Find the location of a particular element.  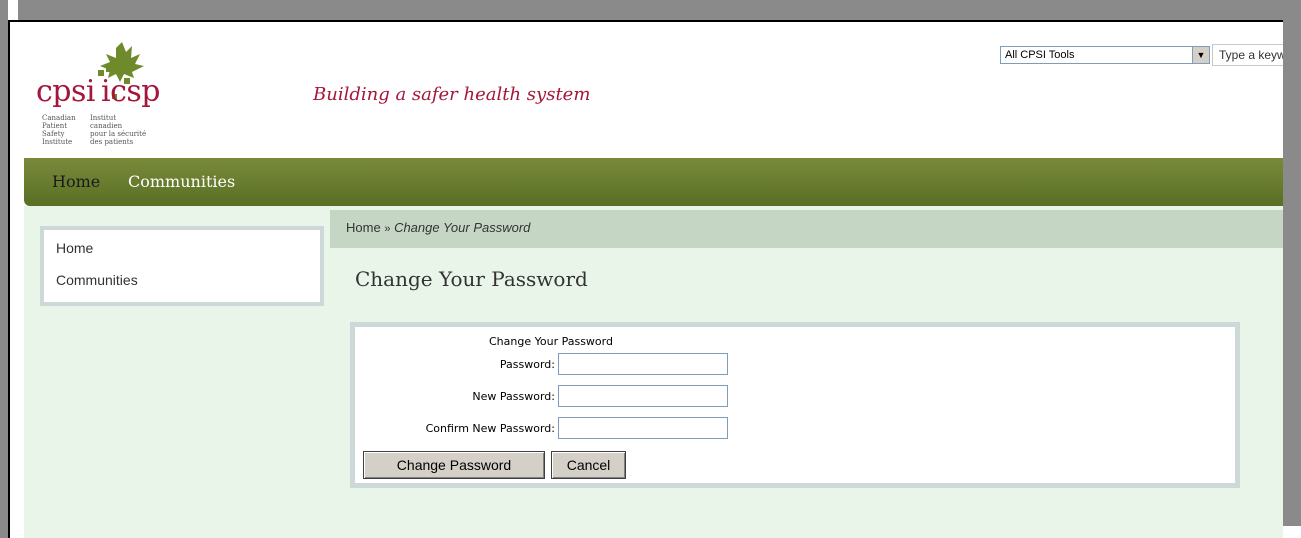

logo-subtitle-en: Canadian Patient Safety Institute is located at coordinates (59, 130).